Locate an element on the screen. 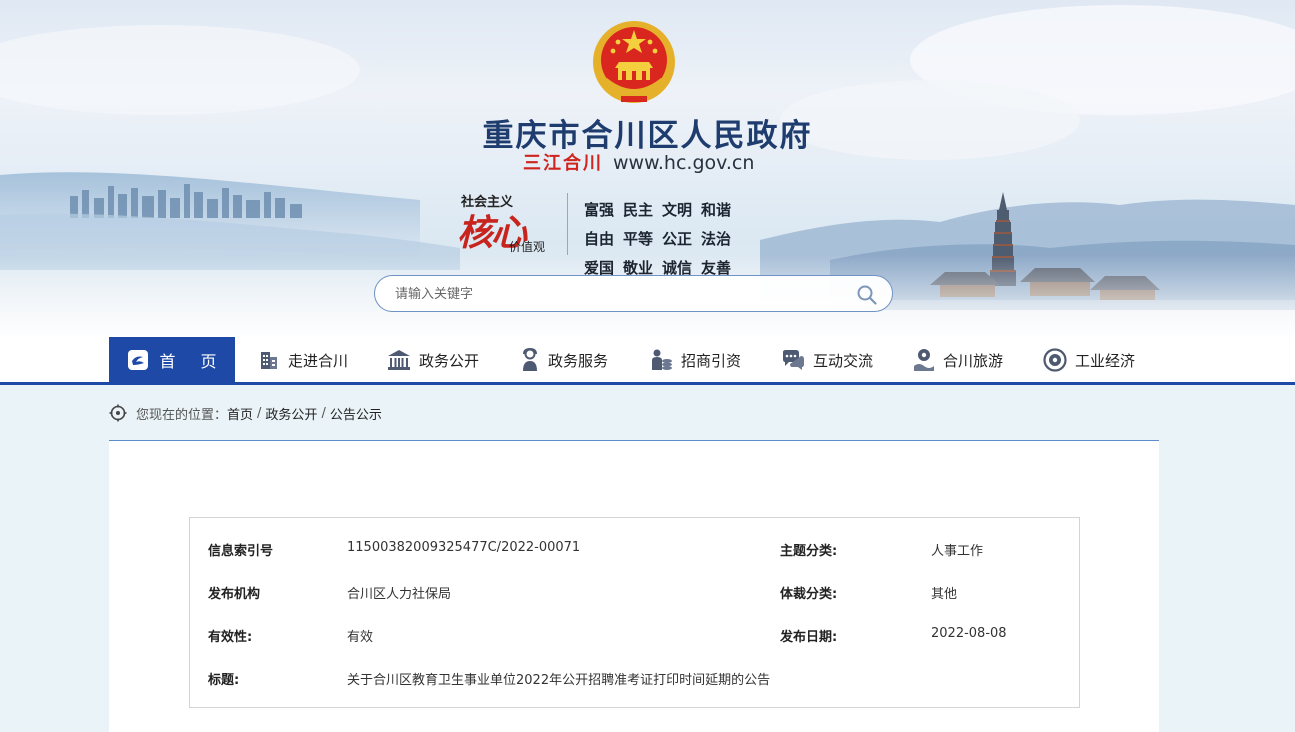  breadcrumb: 您现在的位置： 首页 / 政务公开 / 公告公示 is located at coordinates (245, 413).